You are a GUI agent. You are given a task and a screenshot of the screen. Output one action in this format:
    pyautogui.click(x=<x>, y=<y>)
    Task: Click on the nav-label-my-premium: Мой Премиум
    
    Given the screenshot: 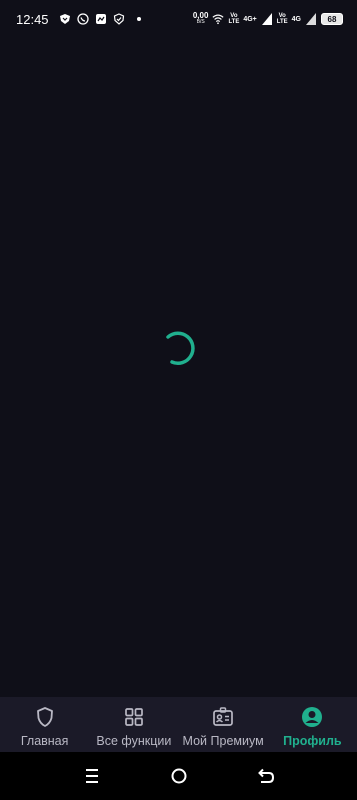 What is the action you would take?
    pyautogui.click(x=223, y=741)
    